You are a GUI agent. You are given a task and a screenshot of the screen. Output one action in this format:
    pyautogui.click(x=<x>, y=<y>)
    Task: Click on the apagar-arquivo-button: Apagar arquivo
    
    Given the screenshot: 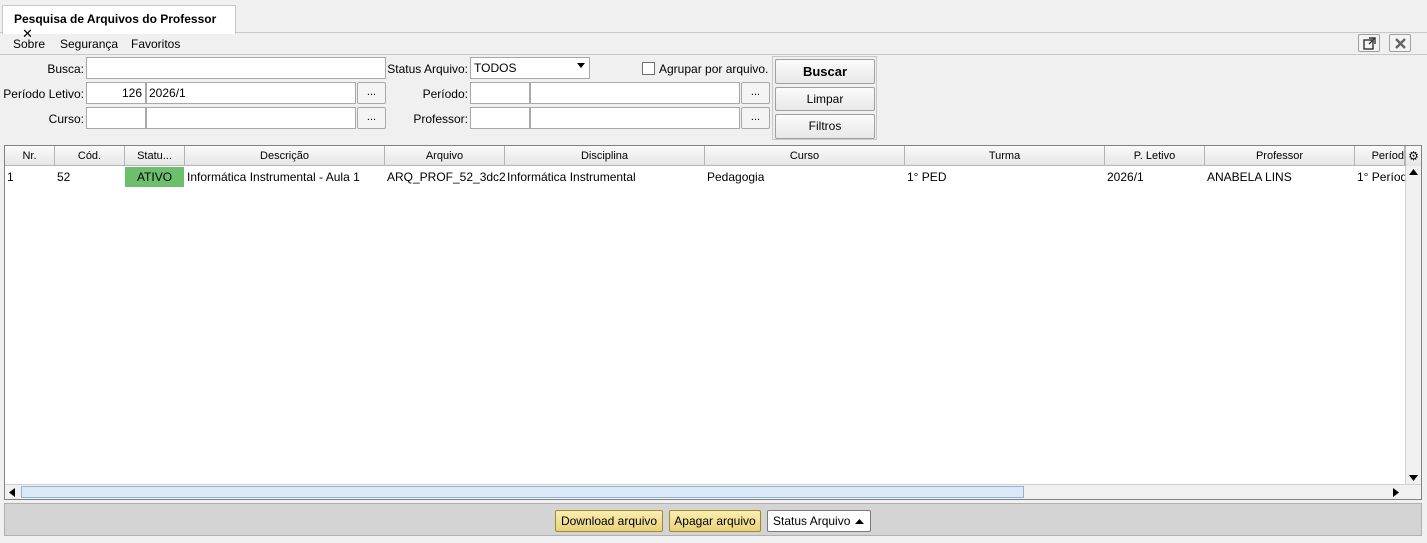 What is the action you would take?
    pyautogui.click(x=715, y=521)
    